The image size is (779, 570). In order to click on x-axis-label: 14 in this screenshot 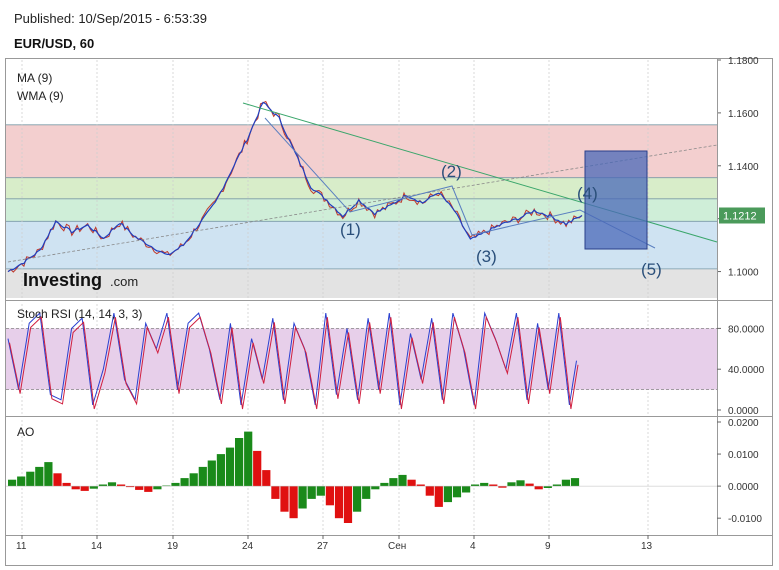, I will do `click(97, 546)`.